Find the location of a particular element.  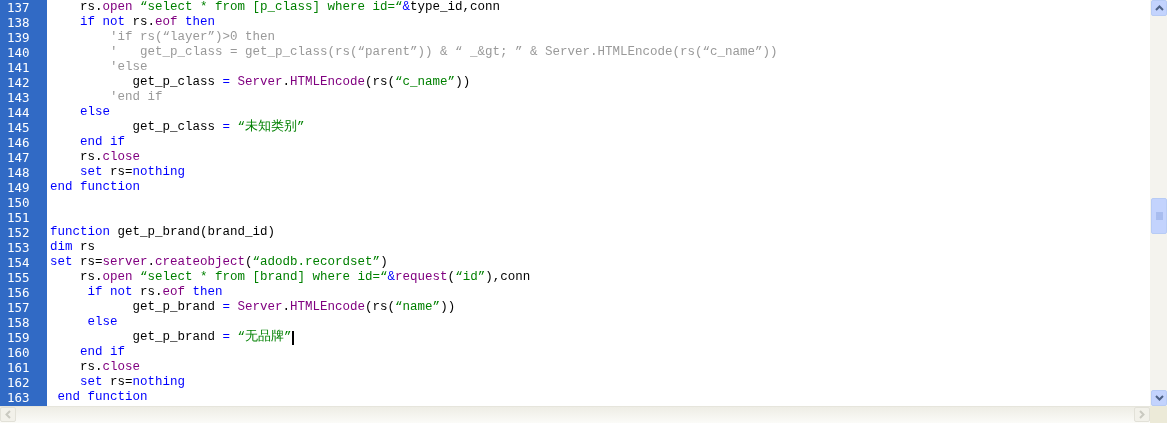

line-number: 162 is located at coordinates (18, 382).